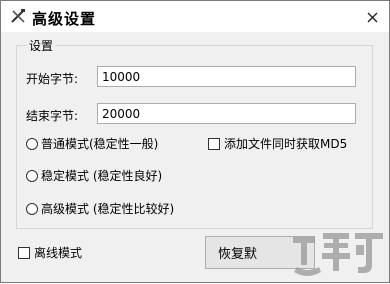 This screenshot has width=390, height=284. What do you see at coordinates (238, 254) in the screenshot?
I see `restore-defaults-label: 恢复默` at bounding box center [238, 254].